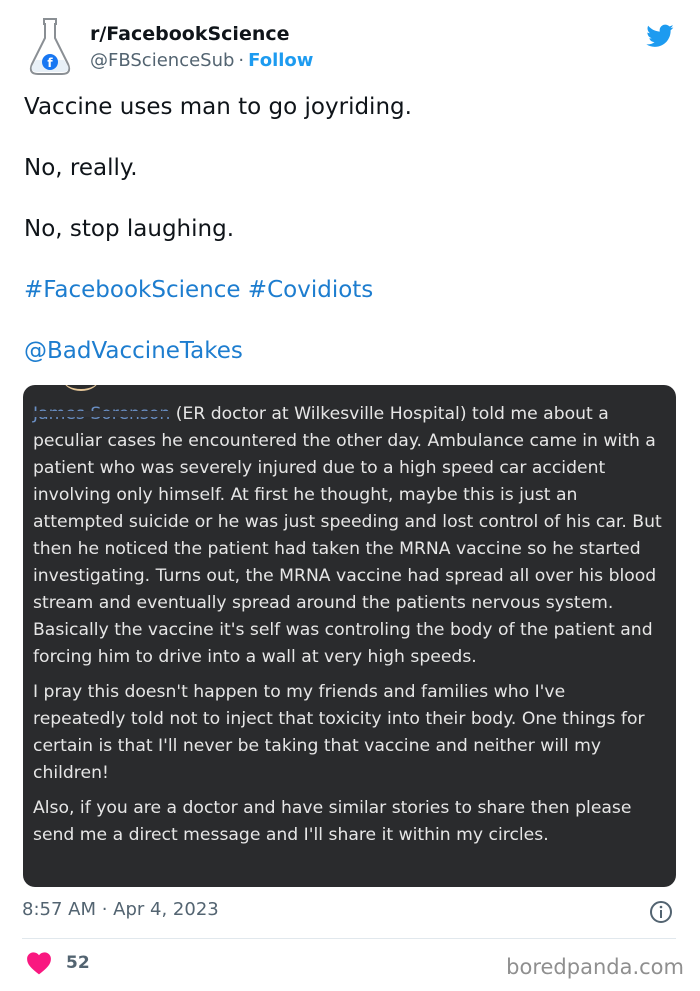 This screenshot has width=700, height=991. What do you see at coordinates (352, 49) in the screenshot?
I see `tweet-header: f r/FacebookScience @FBScienceSub · Follow` at bounding box center [352, 49].